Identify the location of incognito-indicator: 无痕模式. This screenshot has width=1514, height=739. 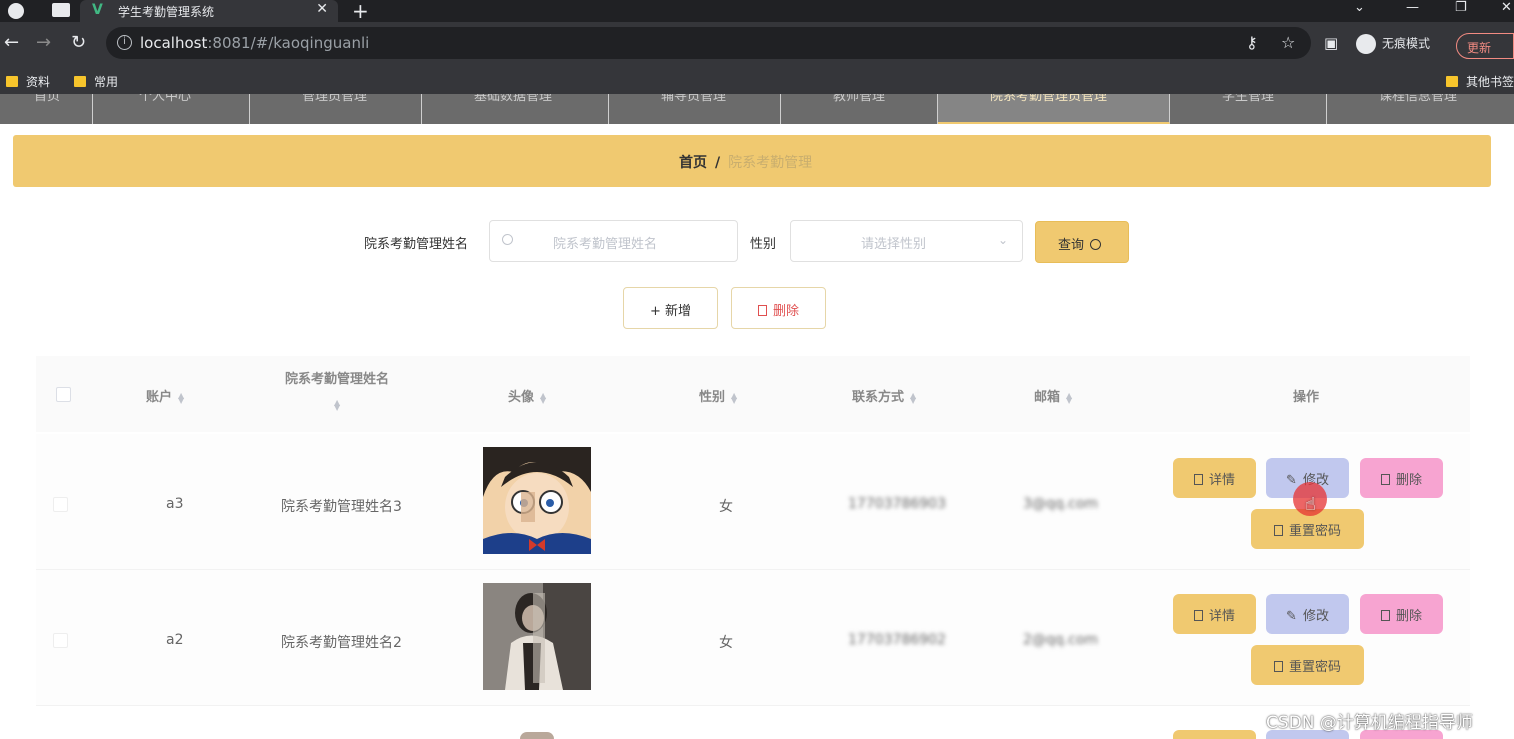
(1393, 44).